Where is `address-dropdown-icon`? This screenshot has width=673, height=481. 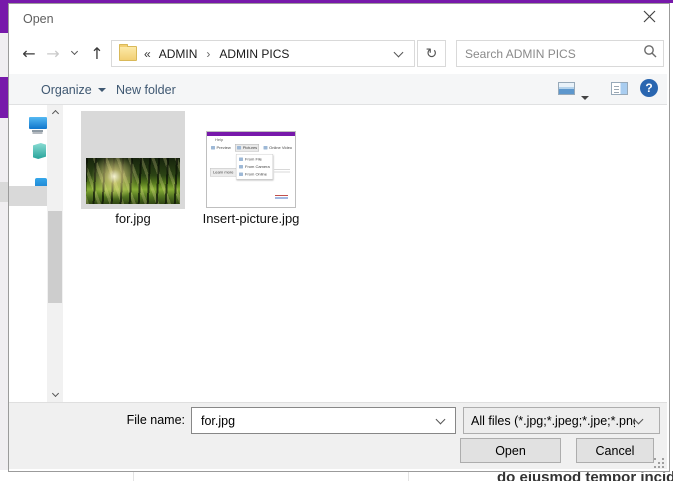 address-dropdown-icon is located at coordinates (398, 52).